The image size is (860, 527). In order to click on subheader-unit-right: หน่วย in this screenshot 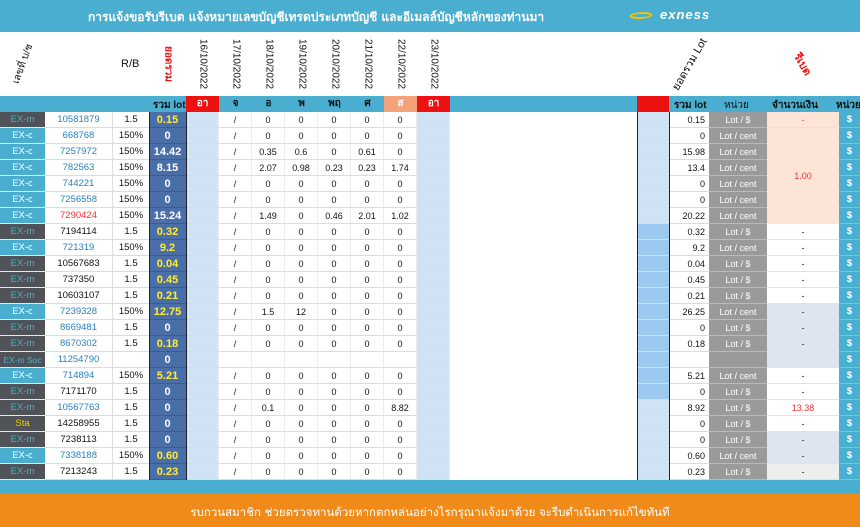, I will do `click(848, 105)`.